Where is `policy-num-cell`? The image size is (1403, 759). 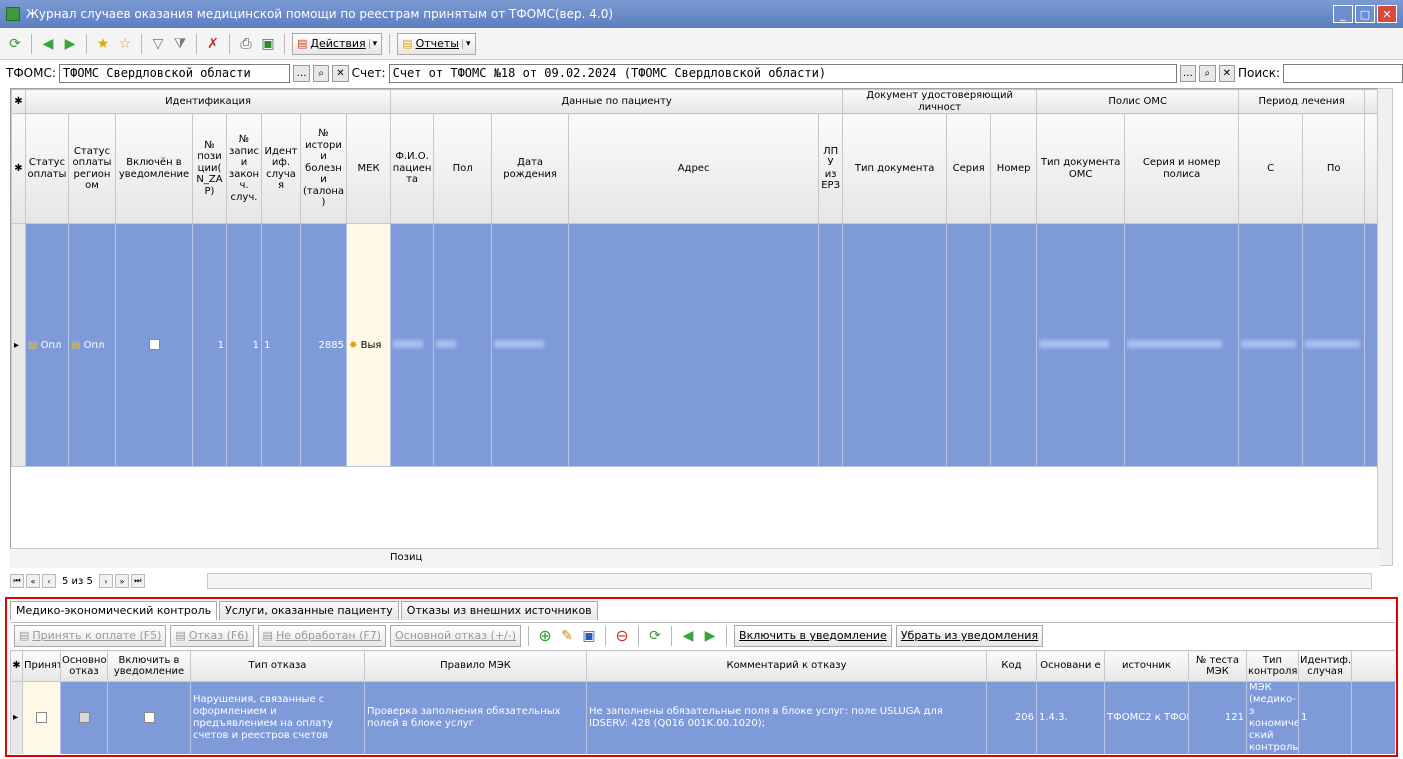 policy-num-cell is located at coordinates (1182, 345).